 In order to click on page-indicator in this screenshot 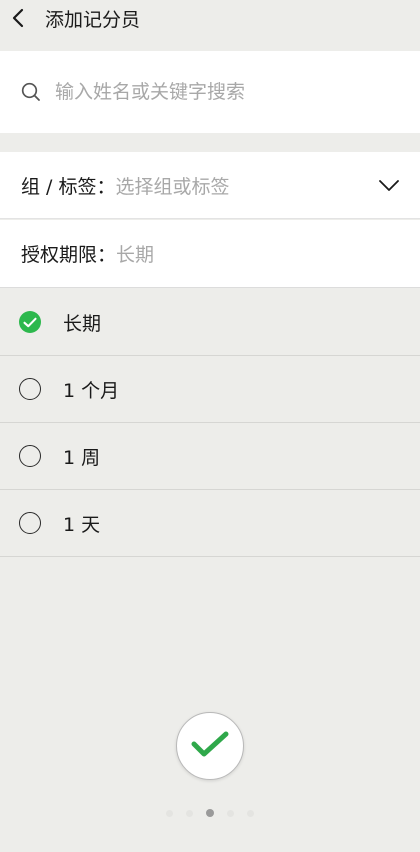, I will do `click(210, 813)`.